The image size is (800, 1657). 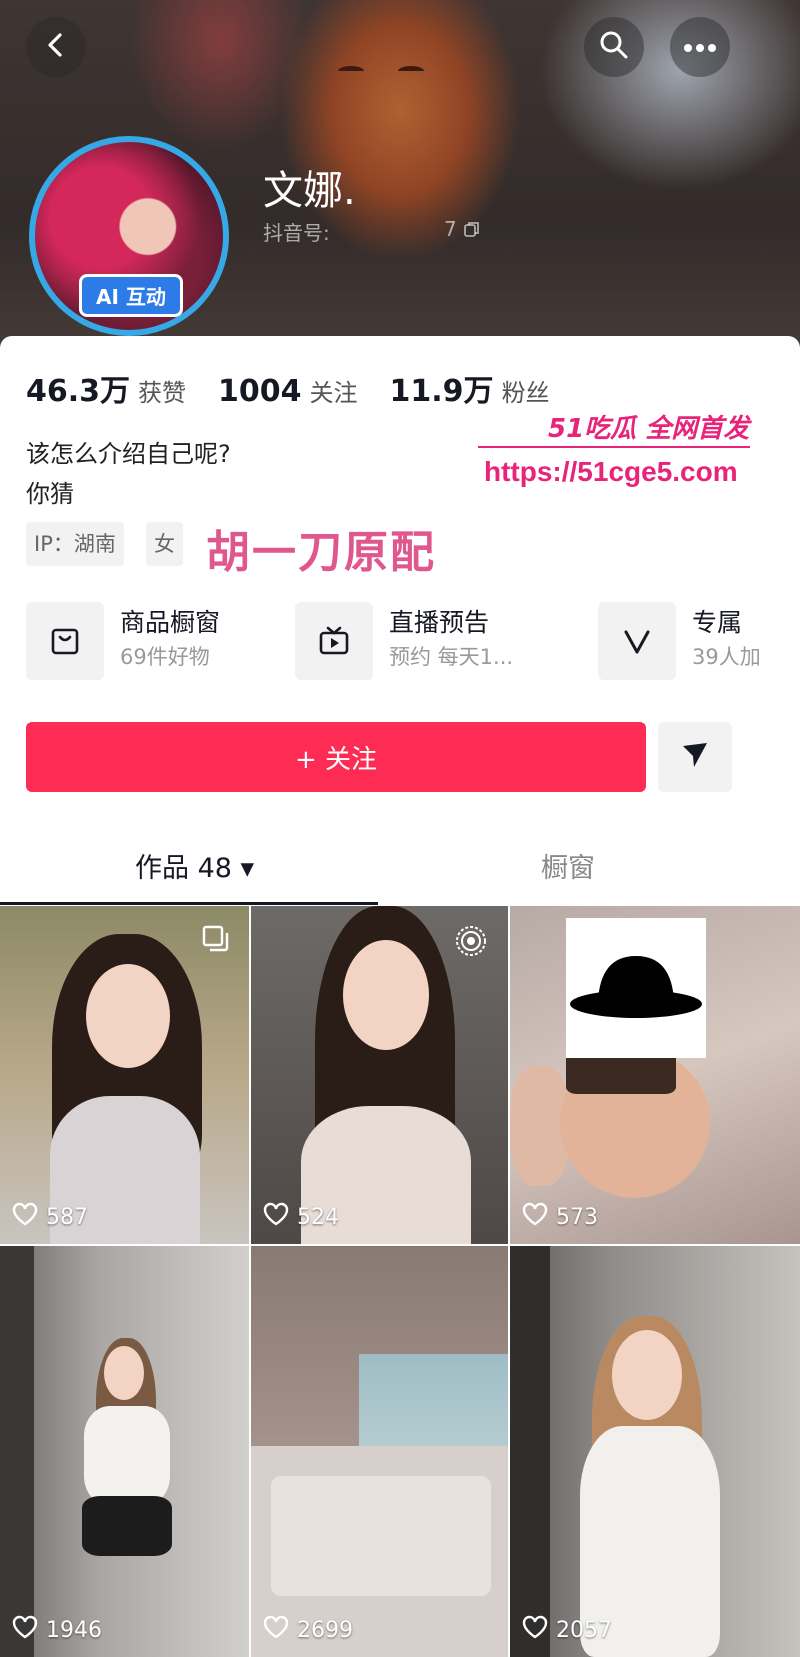 What do you see at coordinates (379, 1075) in the screenshot?
I see `video-tile: 524` at bounding box center [379, 1075].